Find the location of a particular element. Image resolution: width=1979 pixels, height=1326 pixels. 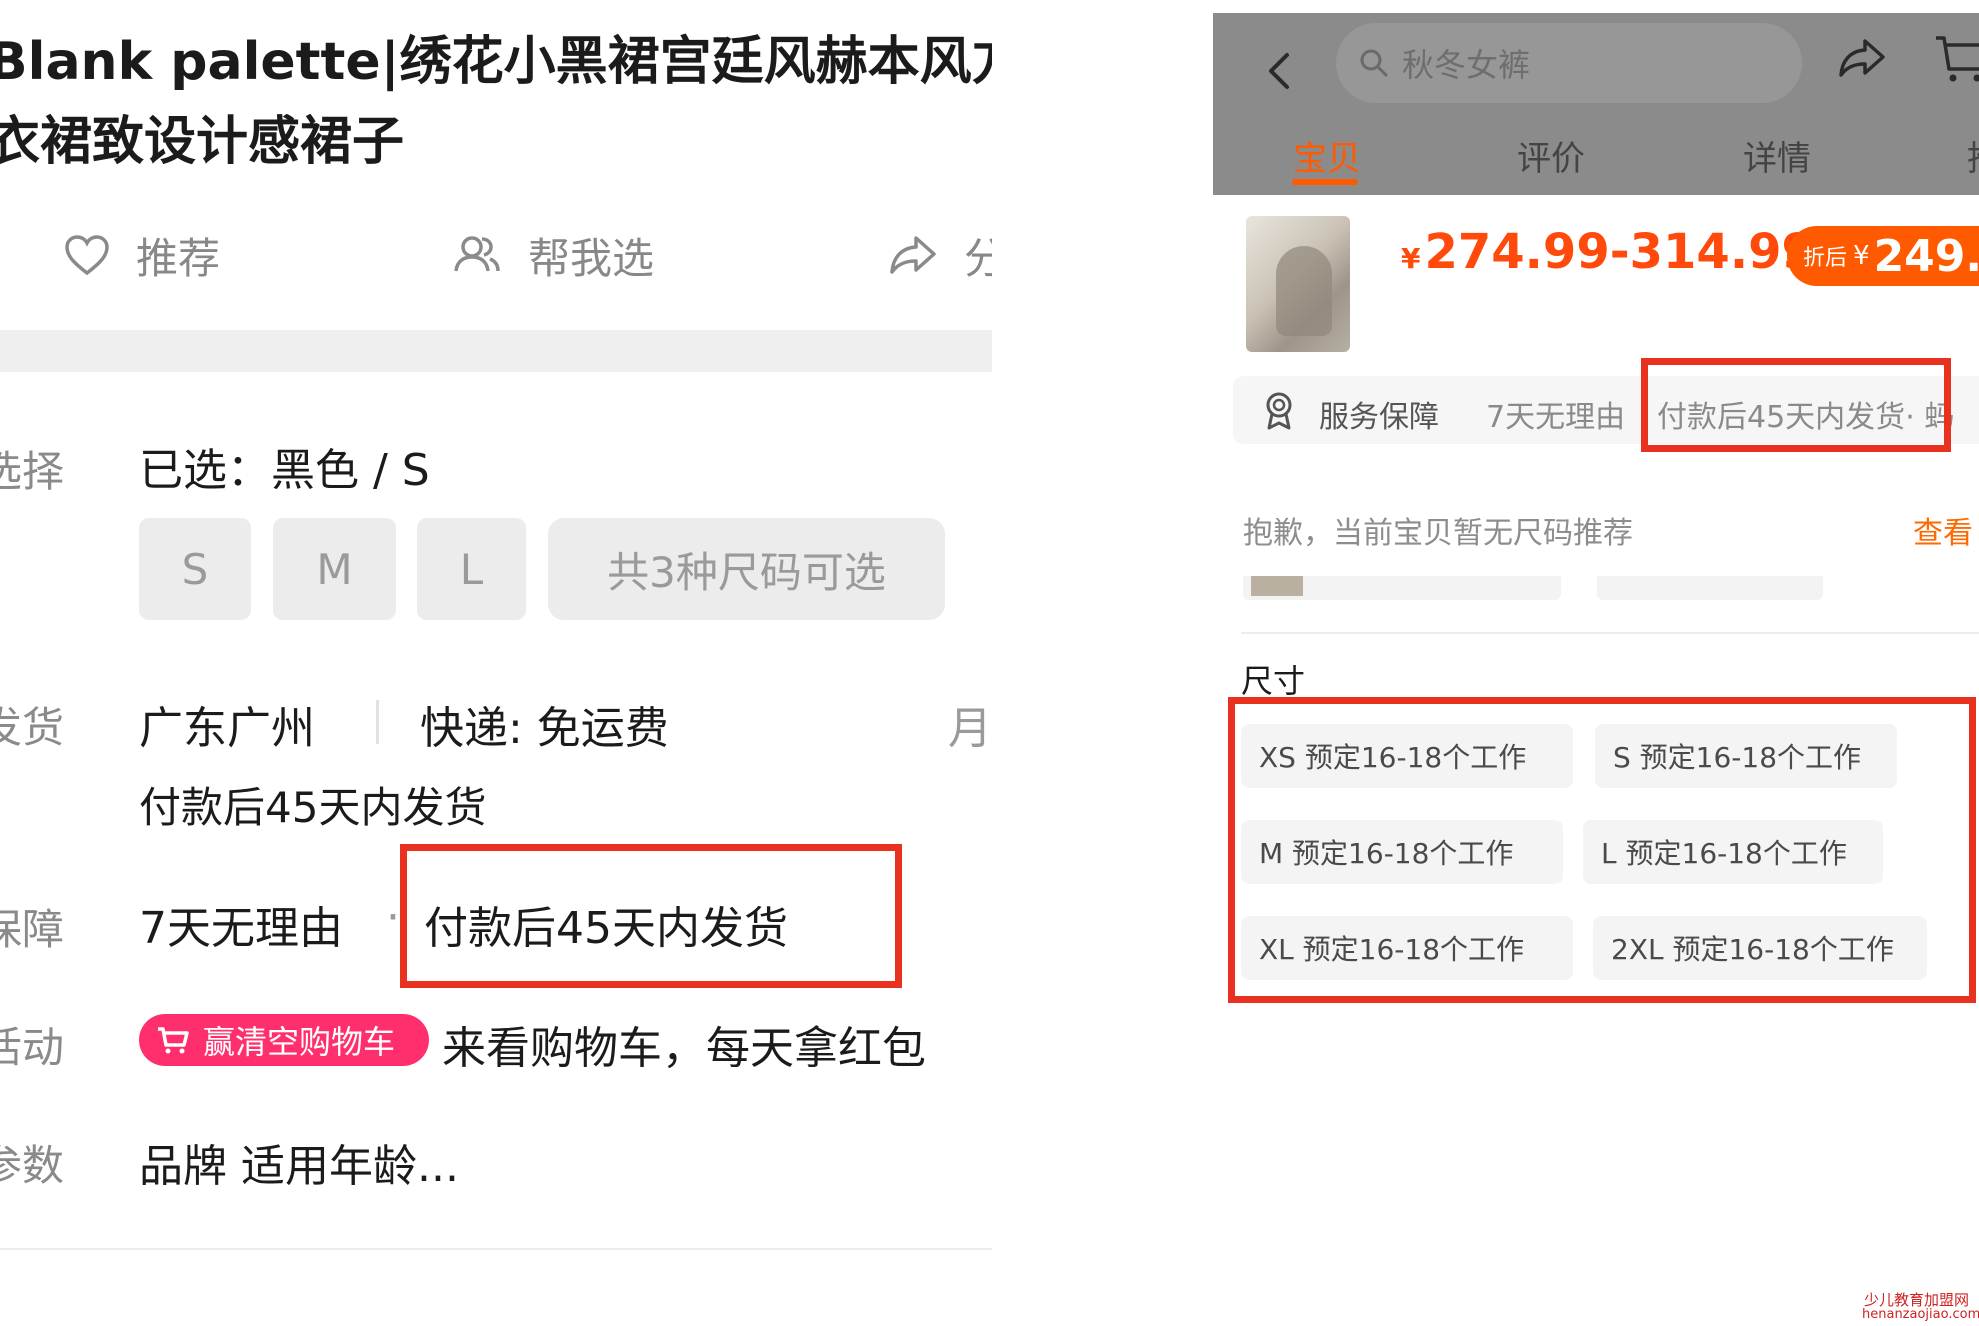

friends-icon is located at coordinates (477, 254).